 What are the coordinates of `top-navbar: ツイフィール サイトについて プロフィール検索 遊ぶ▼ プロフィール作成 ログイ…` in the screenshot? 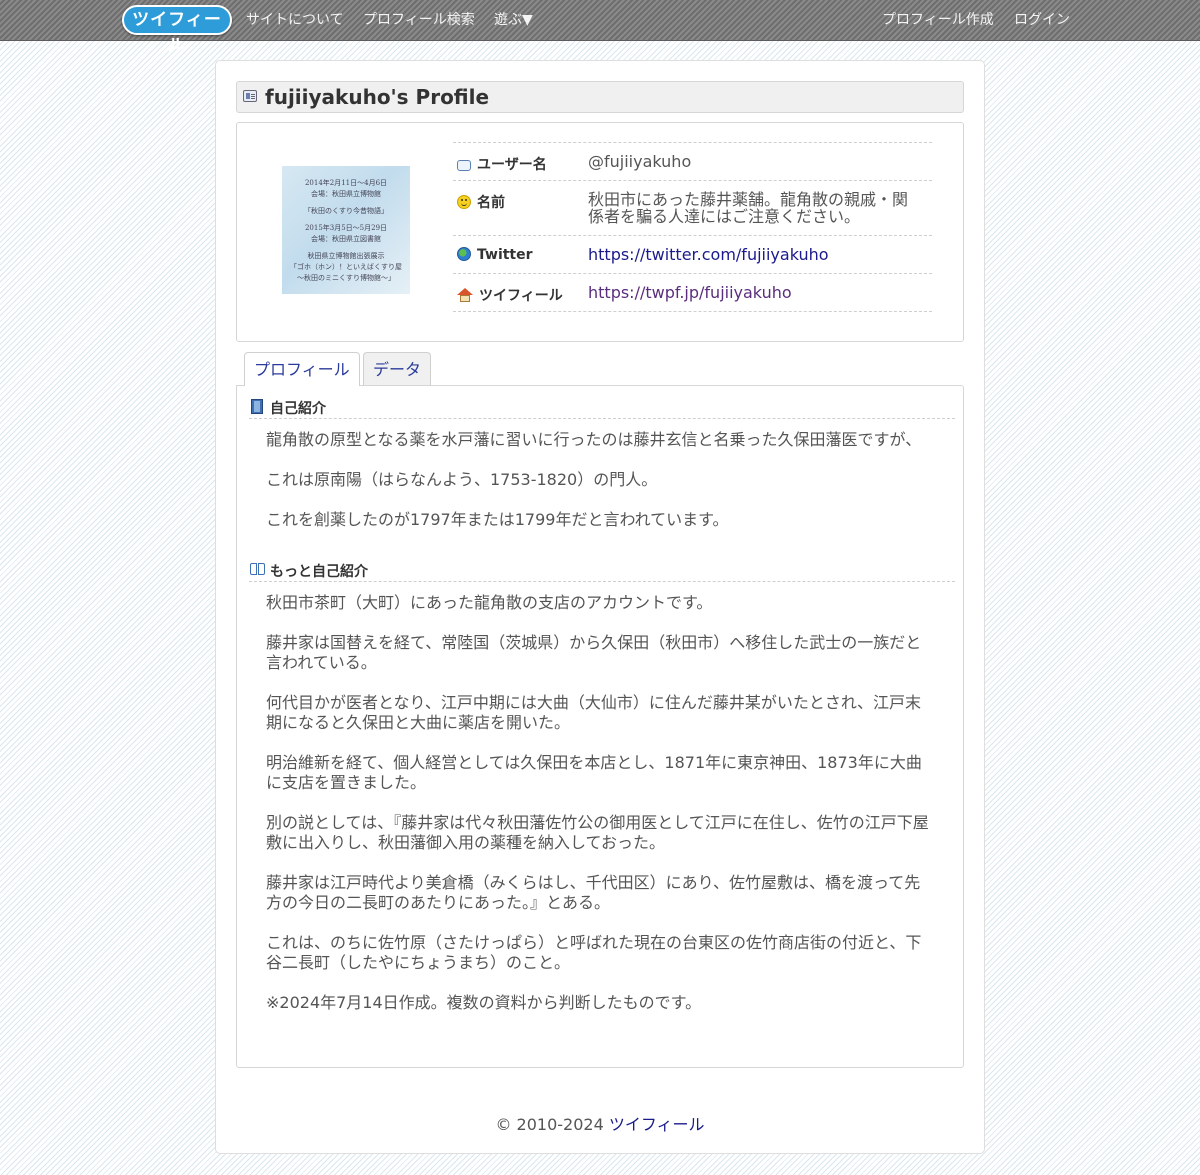 It's located at (600, 28).